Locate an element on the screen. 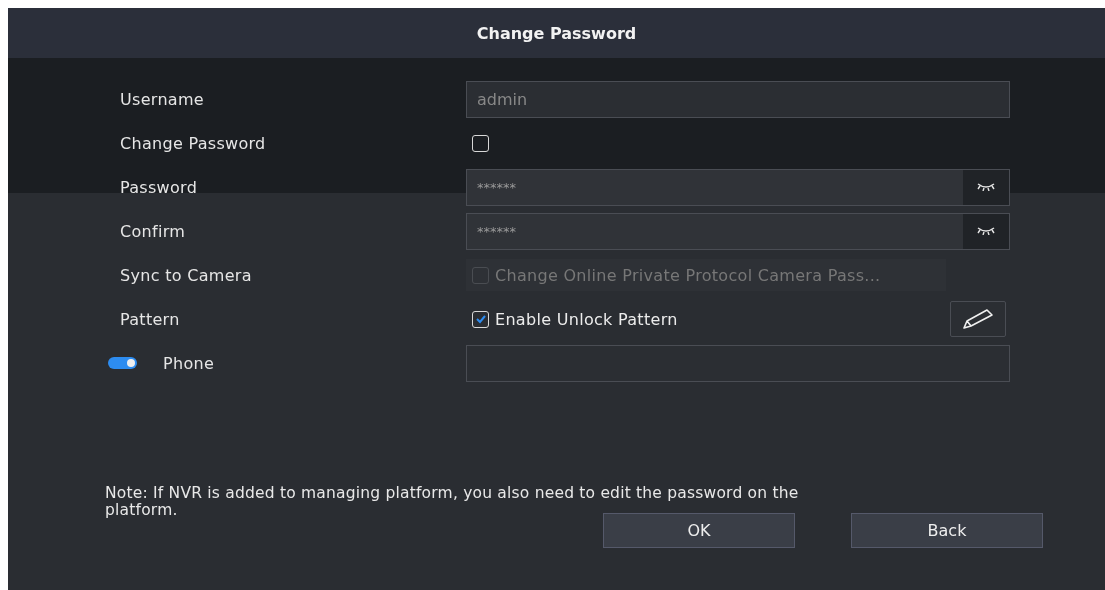 The width and height of the screenshot is (1105, 590). dialog-button: OK is located at coordinates (699, 530).